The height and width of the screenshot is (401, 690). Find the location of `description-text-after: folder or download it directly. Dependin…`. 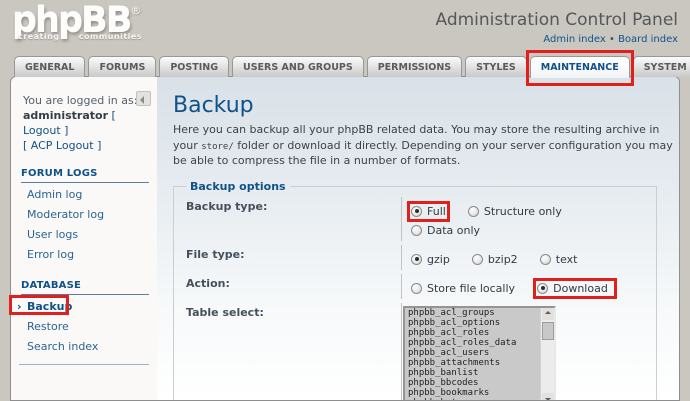

description-text-after: folder or download it directly. Dependin… is located at coordinates (423, 153).